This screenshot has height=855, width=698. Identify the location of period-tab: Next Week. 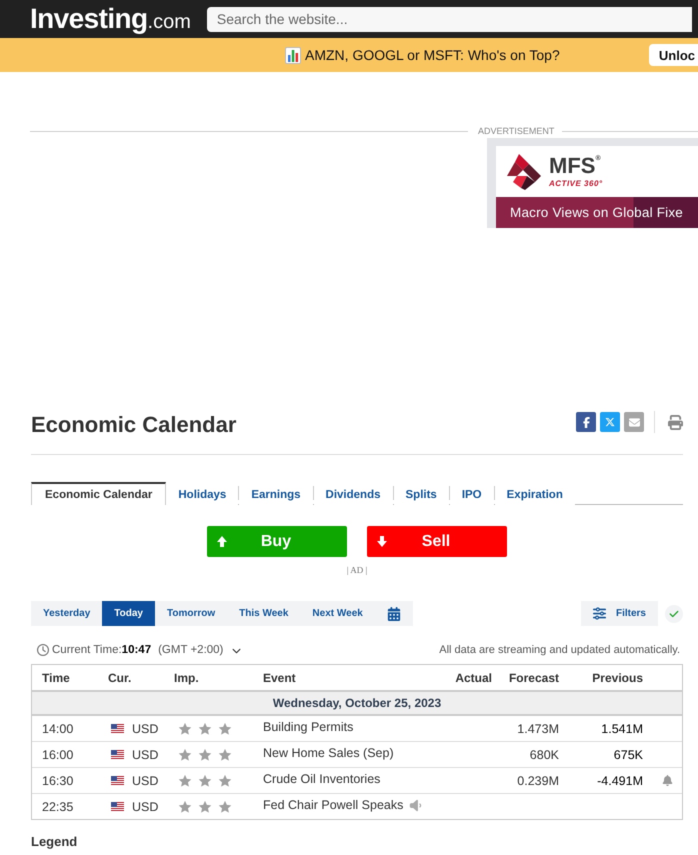
(337, 613).